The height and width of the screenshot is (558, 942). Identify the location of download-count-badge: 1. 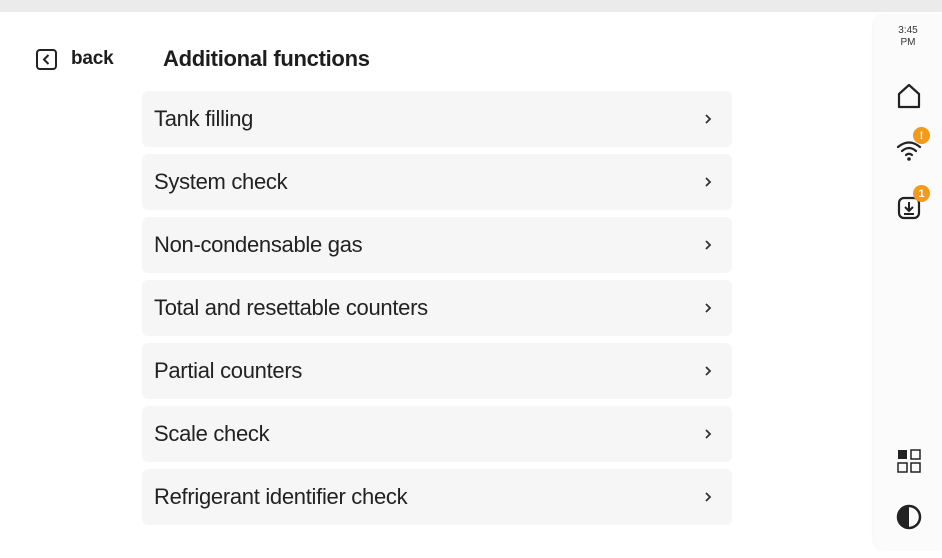
(921, 193).